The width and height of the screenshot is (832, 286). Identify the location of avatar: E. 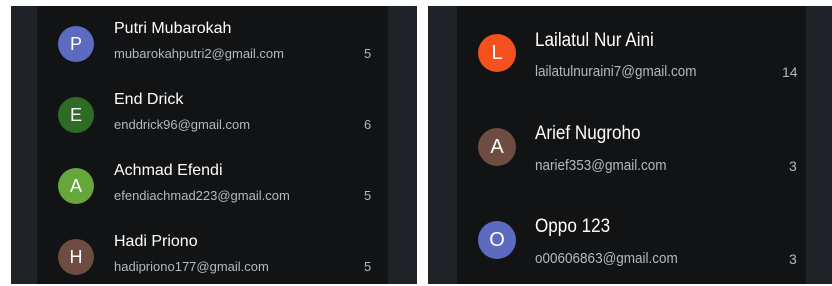
(76, 115).